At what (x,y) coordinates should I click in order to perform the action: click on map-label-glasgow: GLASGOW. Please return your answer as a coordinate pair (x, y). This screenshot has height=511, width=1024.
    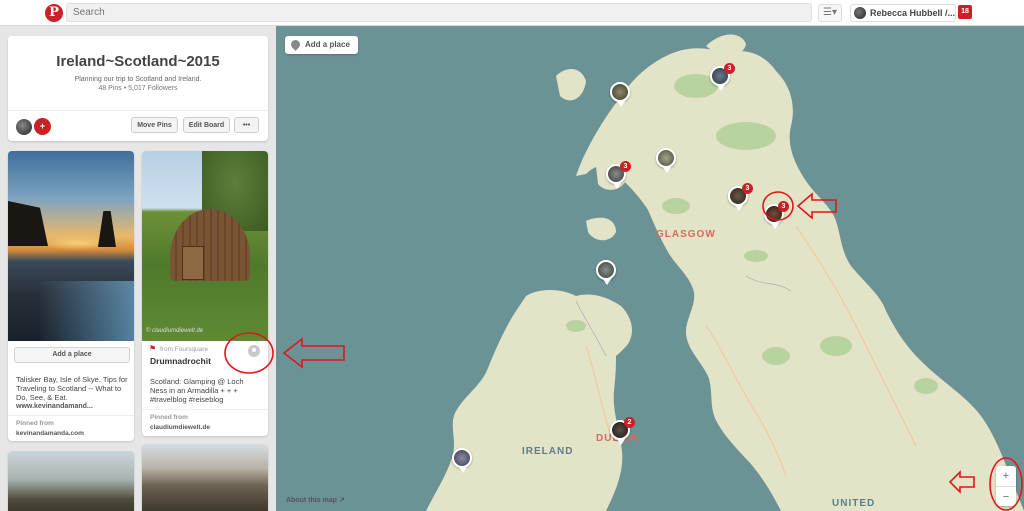
    Looking at the image, I should click on (686, 234).